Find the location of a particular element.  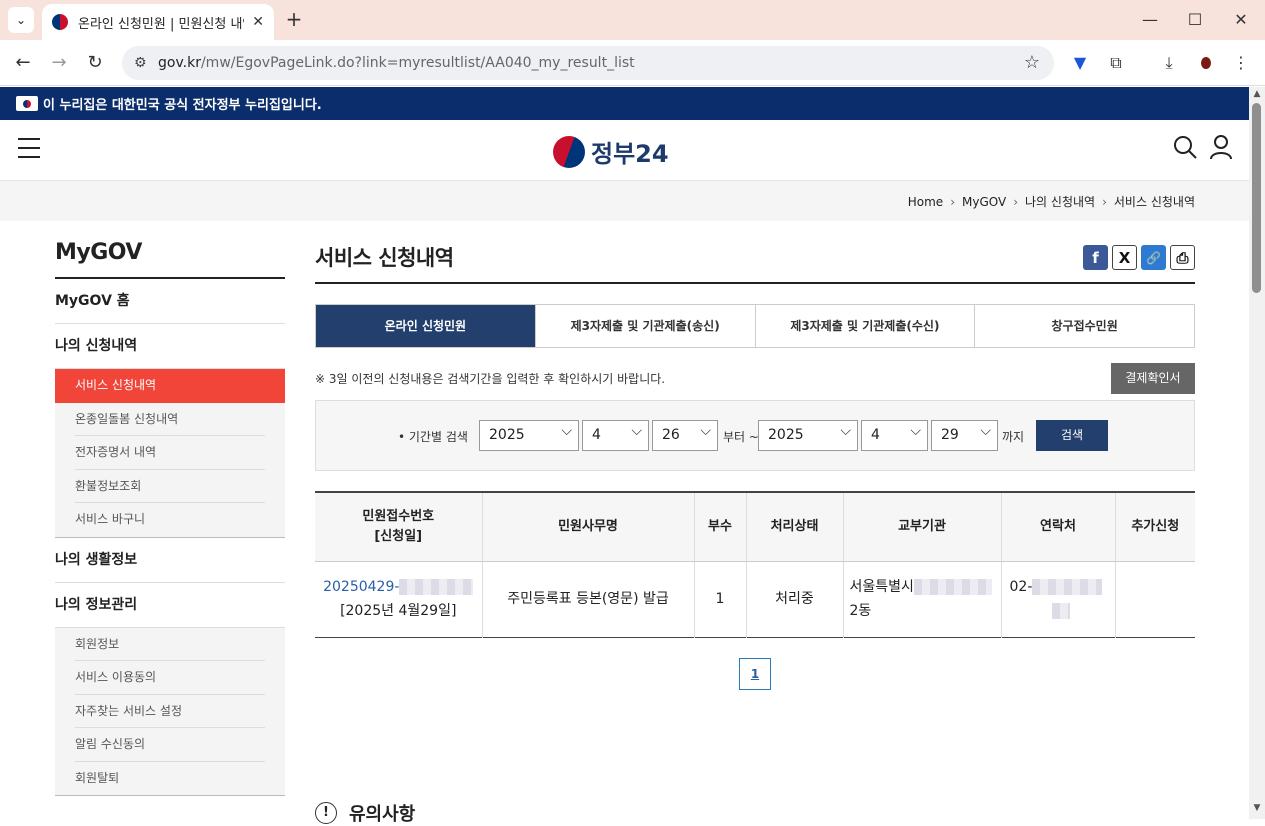

period-search-label: • 기간별 검색 is located at coordinates (433, 437).